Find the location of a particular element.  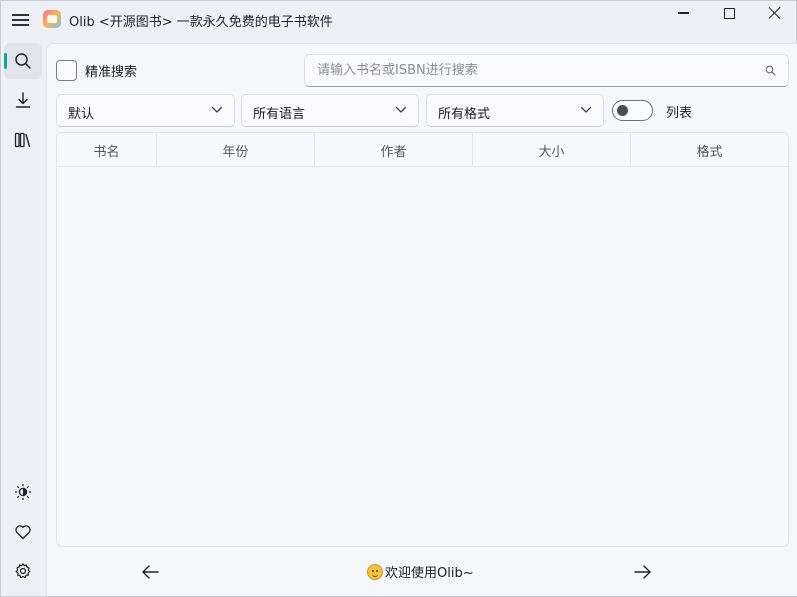

list-view-toggle is located at coordinates (632, 110).